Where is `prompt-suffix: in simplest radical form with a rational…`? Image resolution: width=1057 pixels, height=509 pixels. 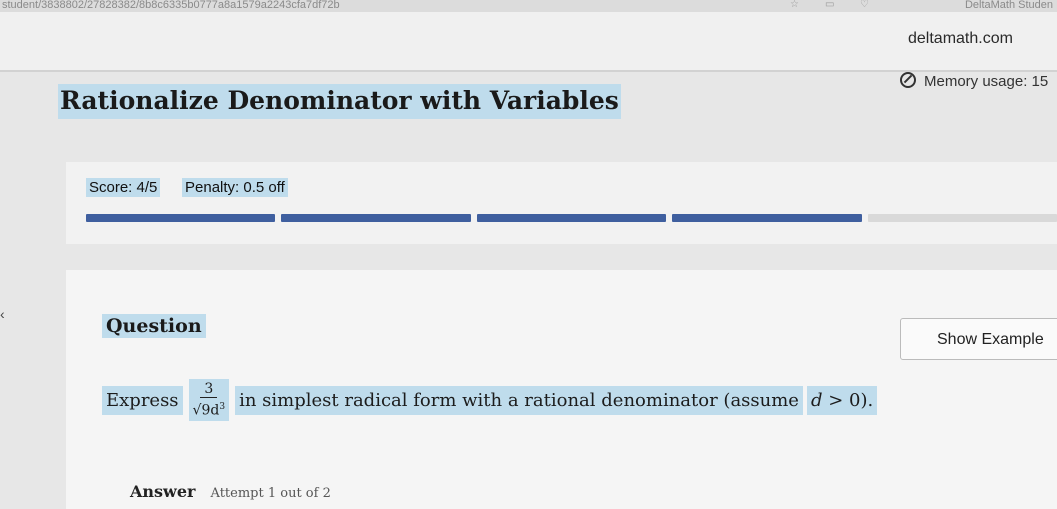
prompt-suffix: in simplest radical form with a rational… is located at coordinates (519, 400).